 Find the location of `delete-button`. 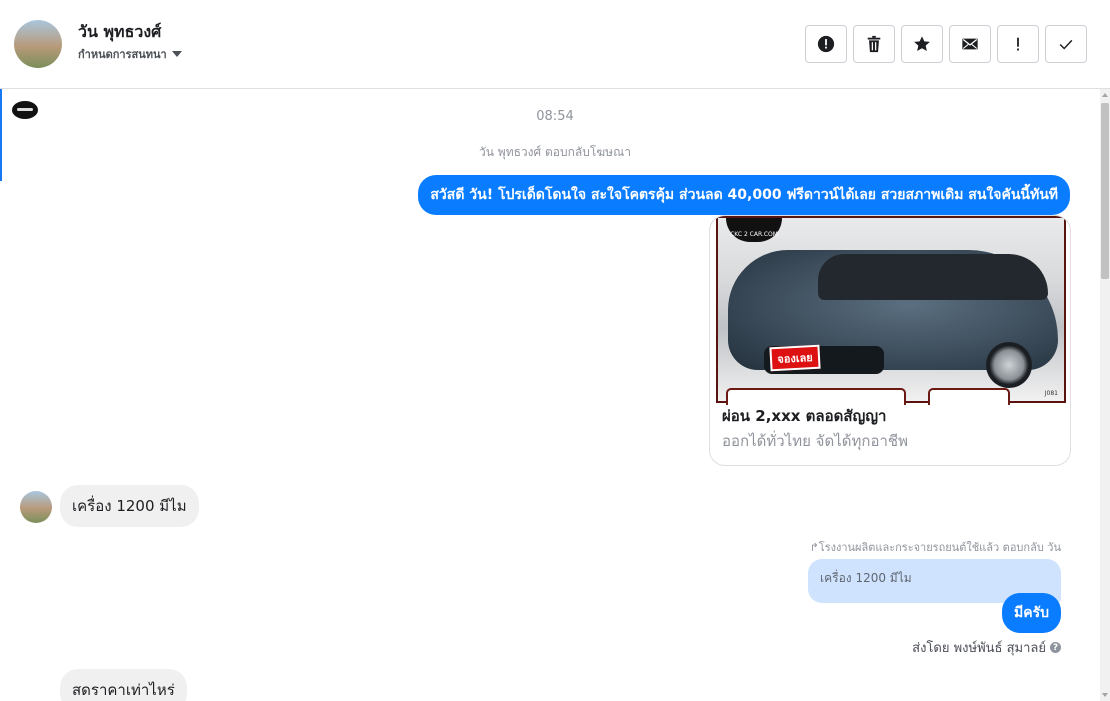

delete-button is located at coordinates (874, 44).